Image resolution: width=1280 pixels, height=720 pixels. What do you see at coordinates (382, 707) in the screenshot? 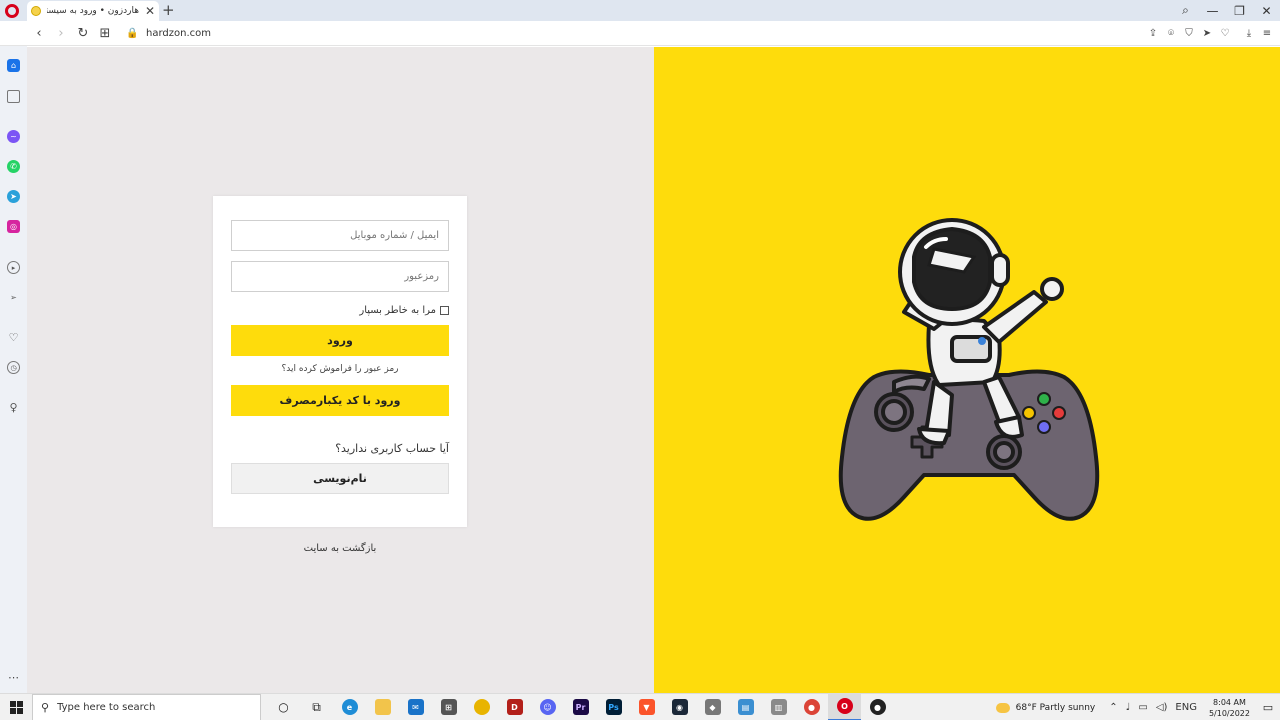
I see `file-explorer-icon` at bounding box center [382, 707].